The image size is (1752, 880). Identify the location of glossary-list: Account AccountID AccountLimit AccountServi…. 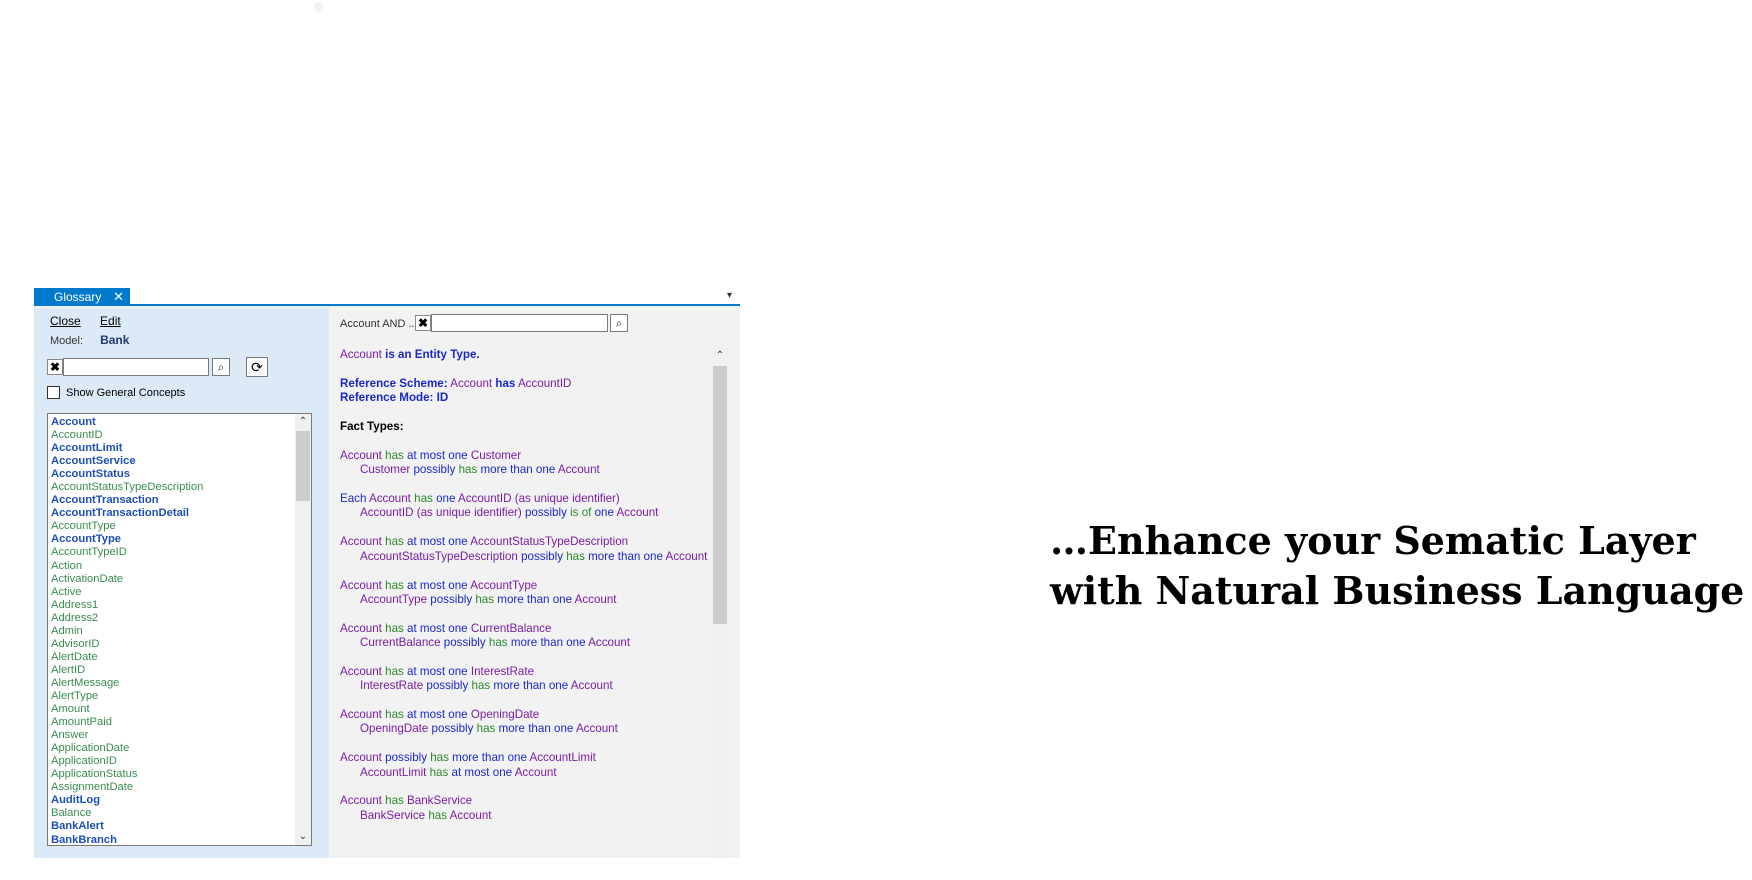
(179, 629).